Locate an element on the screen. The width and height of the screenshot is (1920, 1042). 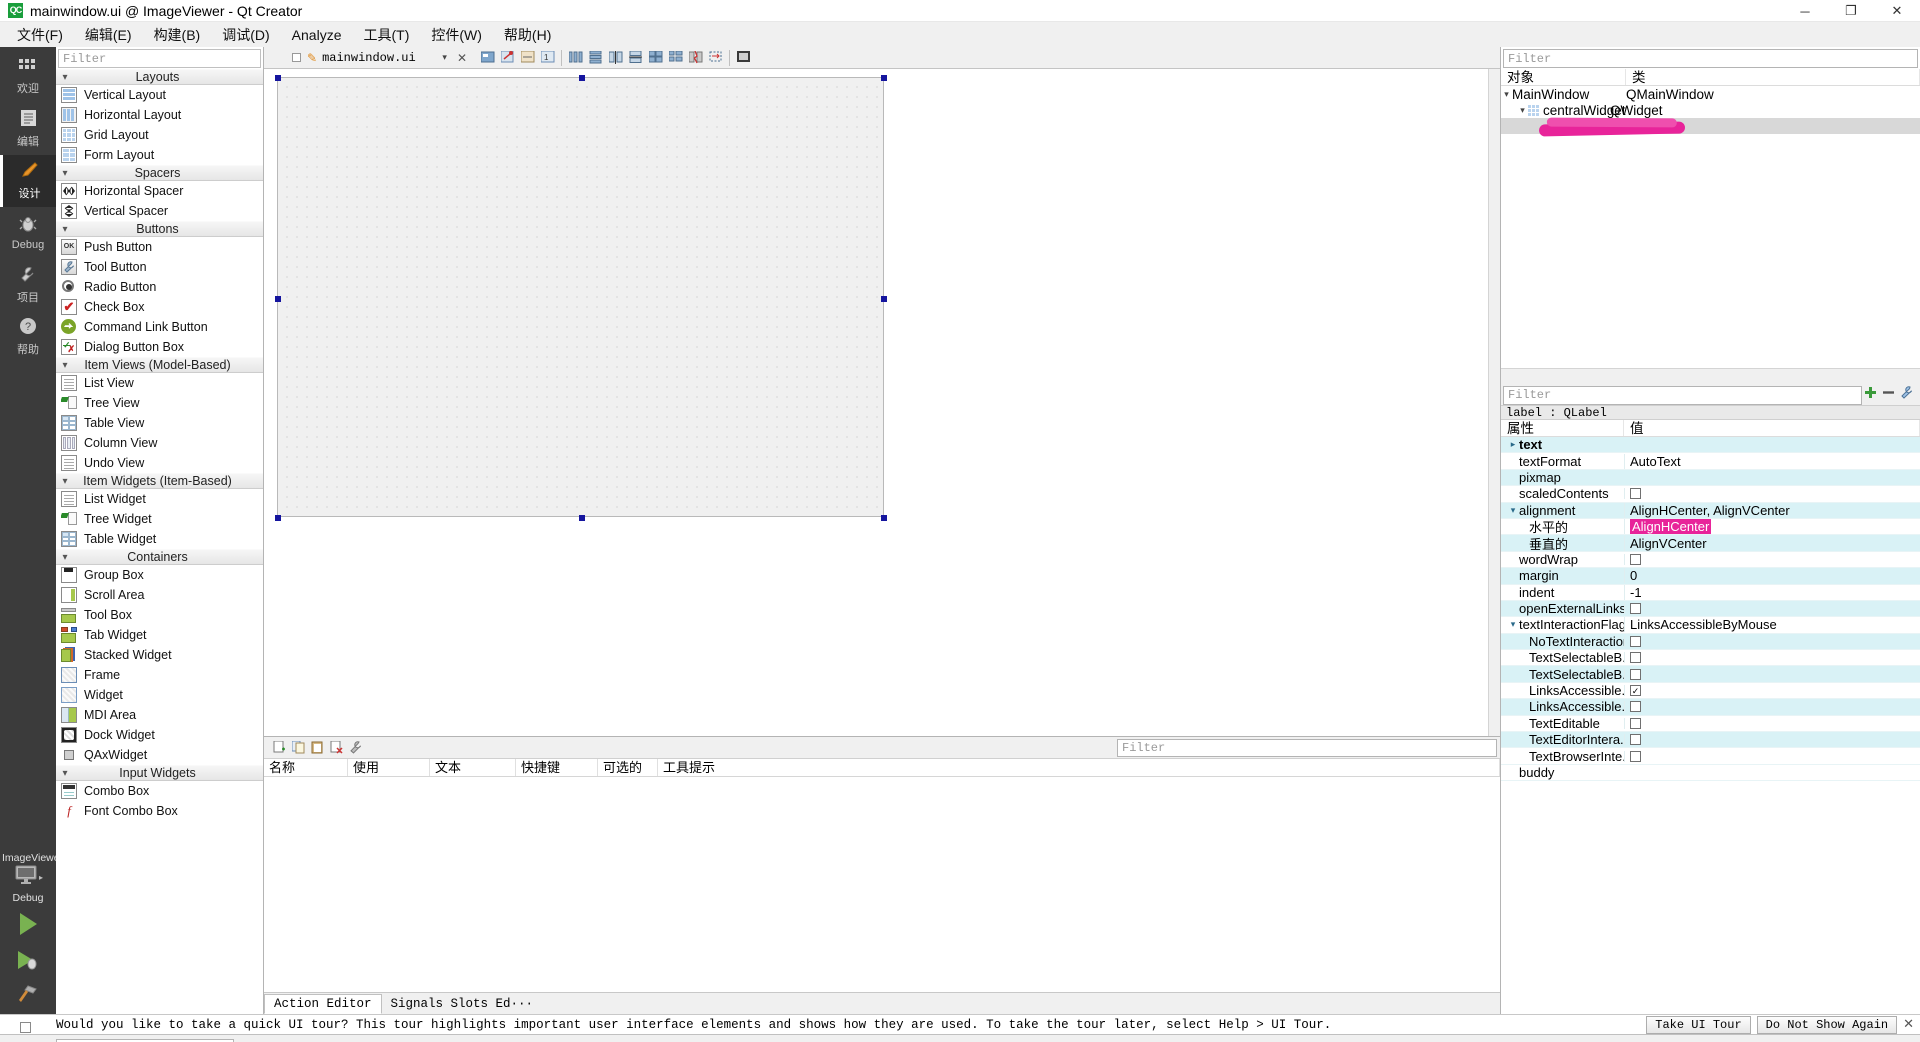
mode-design: 设计 is located at coordinates (28, 181).